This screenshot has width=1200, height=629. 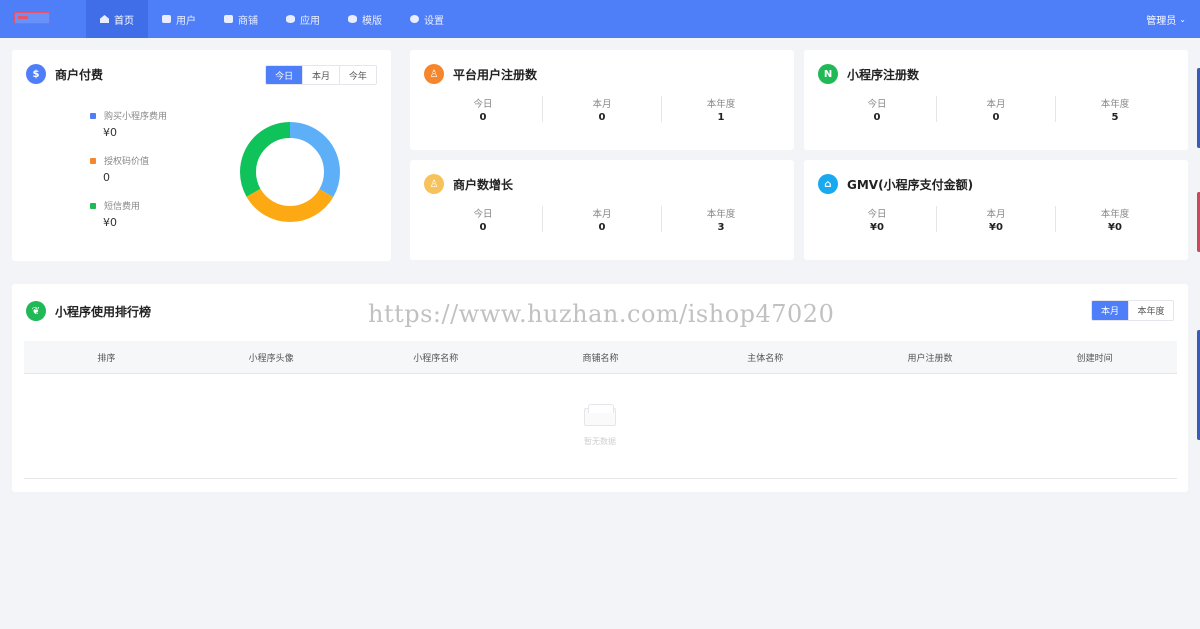 What do you see at coordinates (119, 169) in the screenshot?
I see `legend-item-auth-code-value: 授权码价值 0` at bounding box center [119, 169].